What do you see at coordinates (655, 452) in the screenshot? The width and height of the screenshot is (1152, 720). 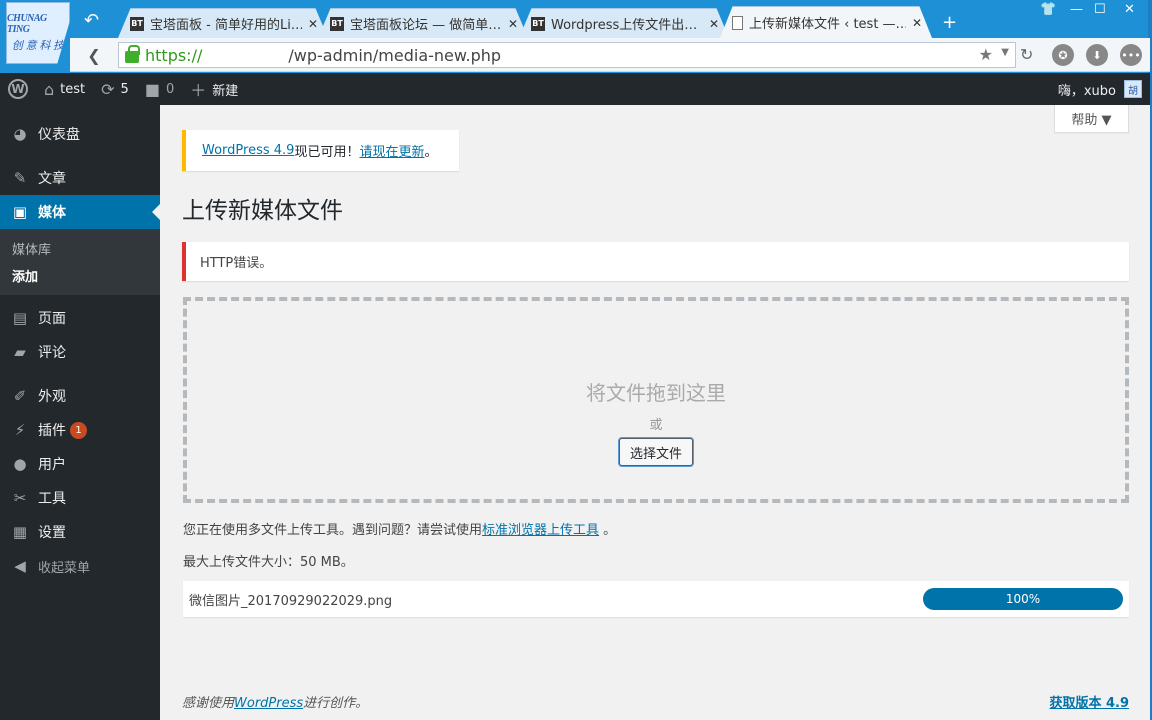 I see `select-files-button: 选择文件` at bounding box center [655, 452].